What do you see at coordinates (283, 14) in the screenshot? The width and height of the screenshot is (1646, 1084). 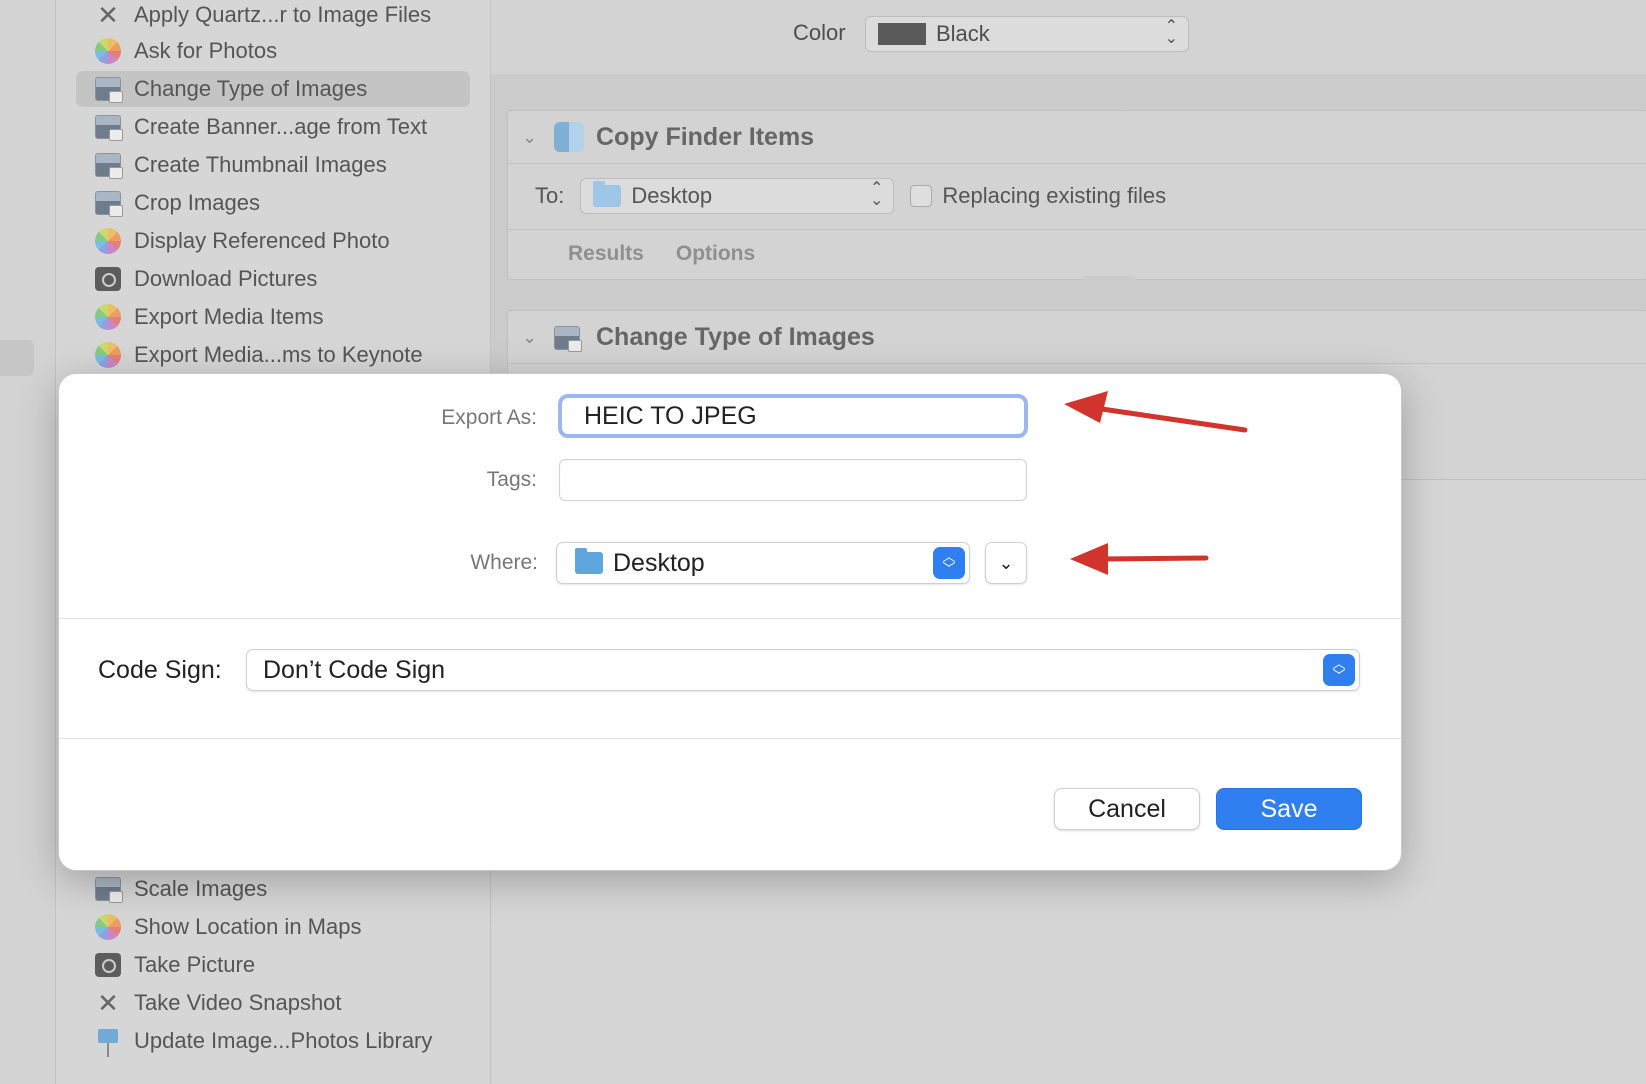 I see `list-item-label: Apply Quartz...r to Image Files` at bounding box center [283, 14].